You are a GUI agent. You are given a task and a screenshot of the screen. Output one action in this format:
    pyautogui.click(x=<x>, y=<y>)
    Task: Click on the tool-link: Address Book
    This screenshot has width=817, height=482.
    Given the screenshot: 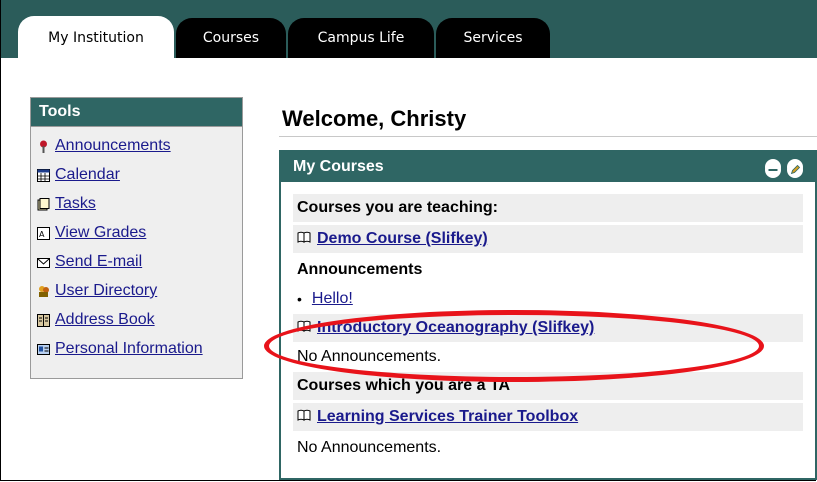 What is the action you would take?
    pyautogui.click(x=105, y=320)
    